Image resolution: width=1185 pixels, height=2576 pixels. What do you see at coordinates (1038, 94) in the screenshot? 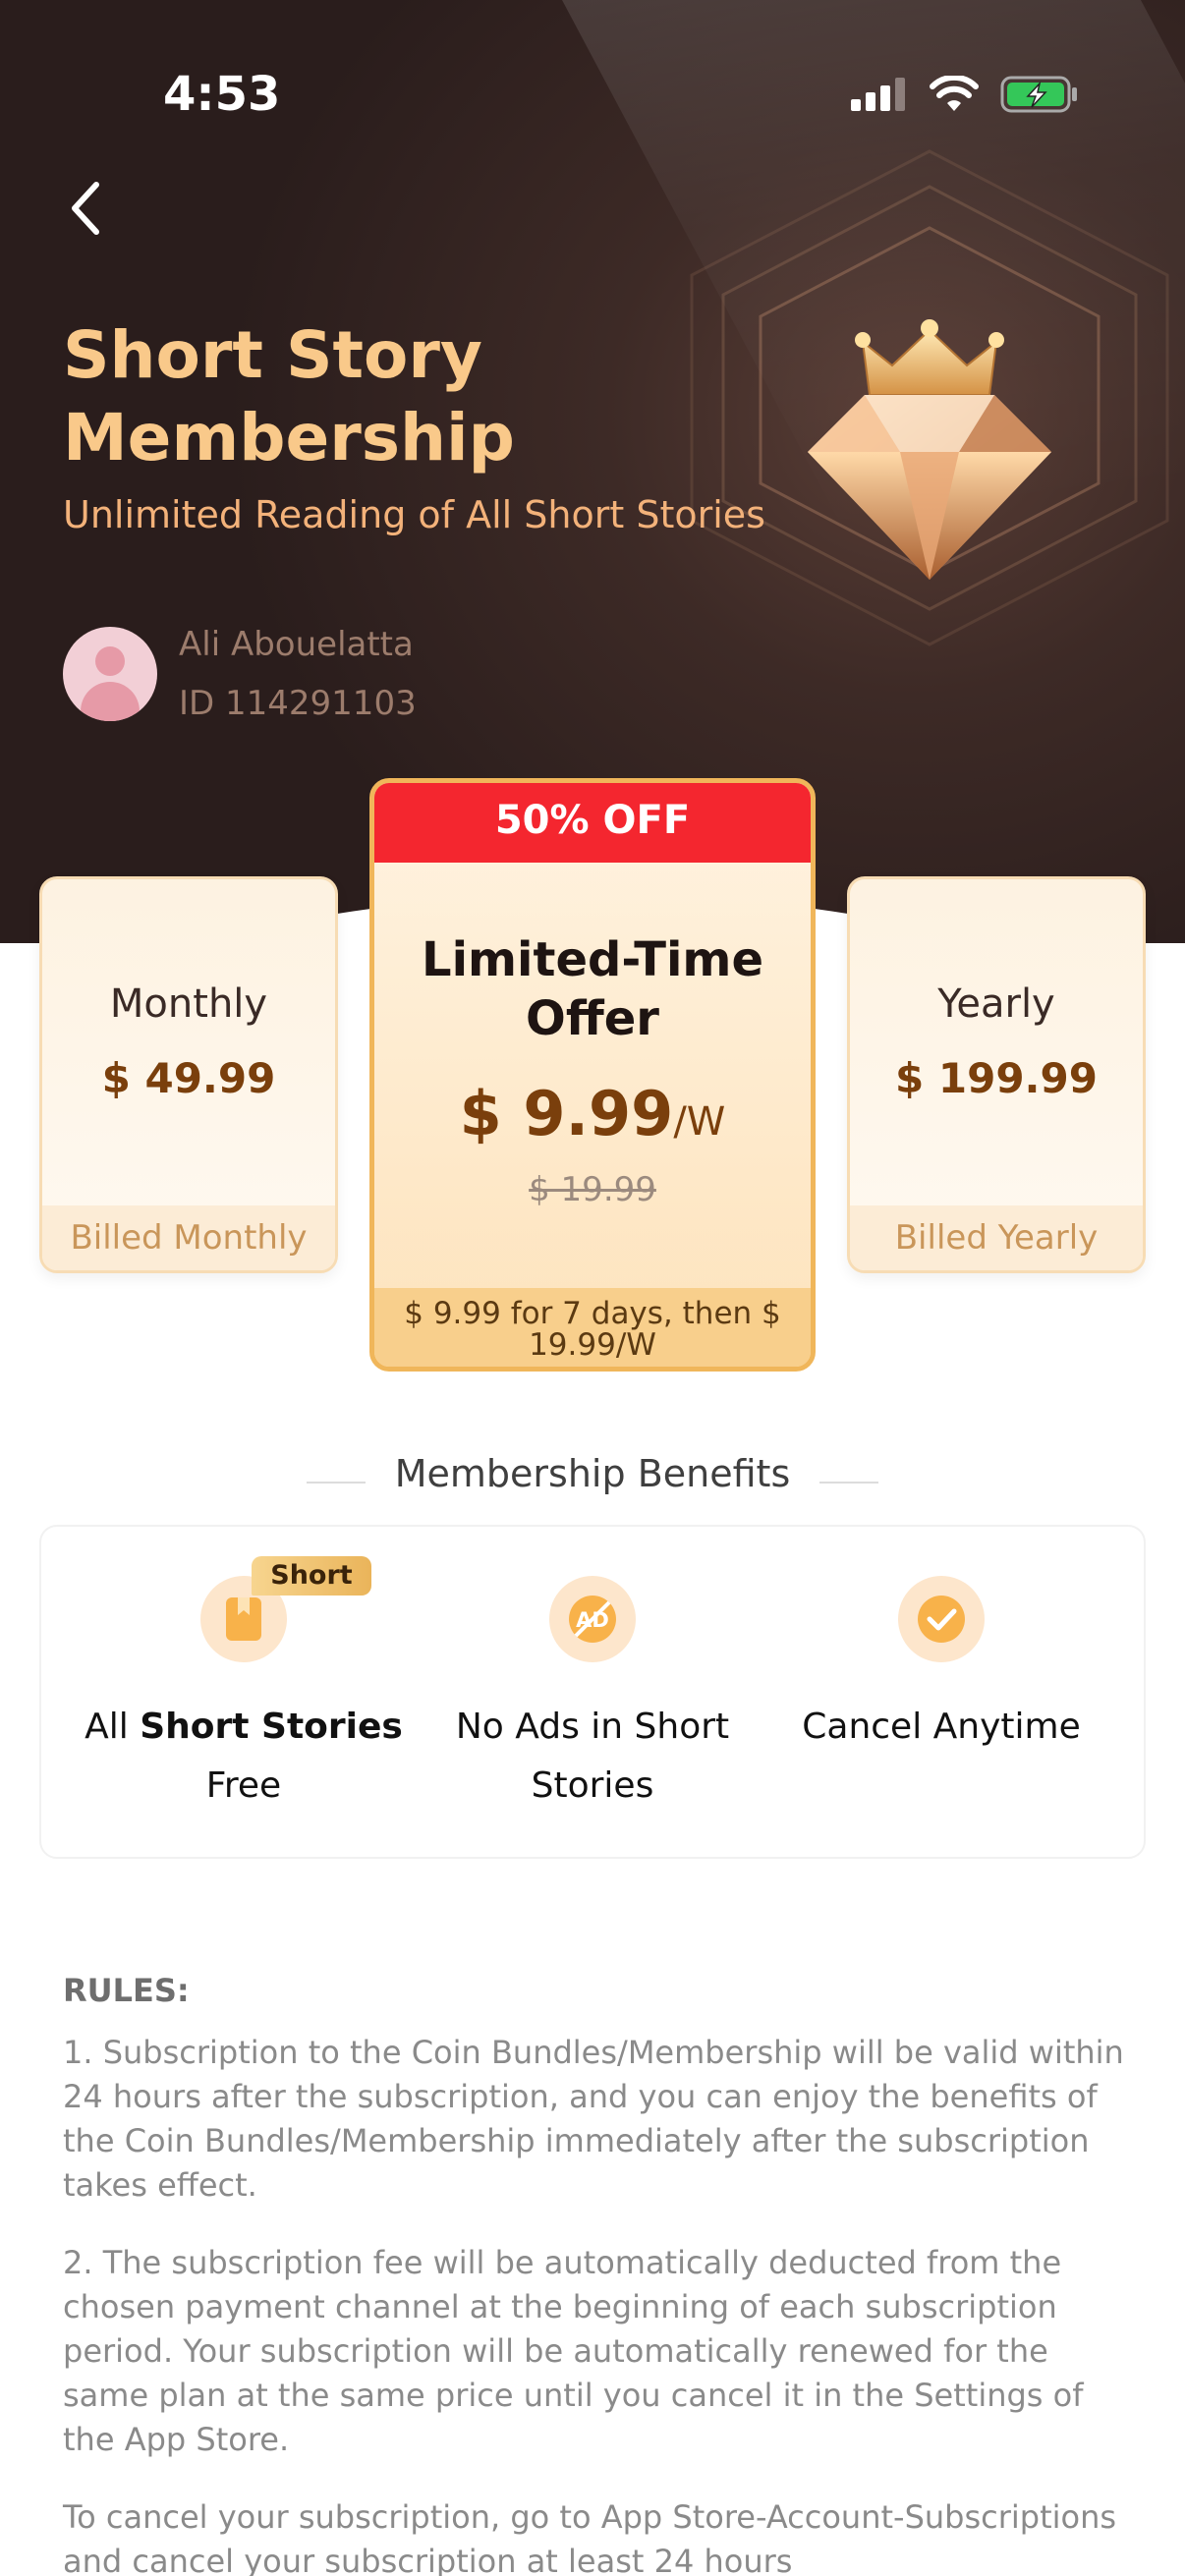
I see `battery-icon` at bounding box center [1038, 94].